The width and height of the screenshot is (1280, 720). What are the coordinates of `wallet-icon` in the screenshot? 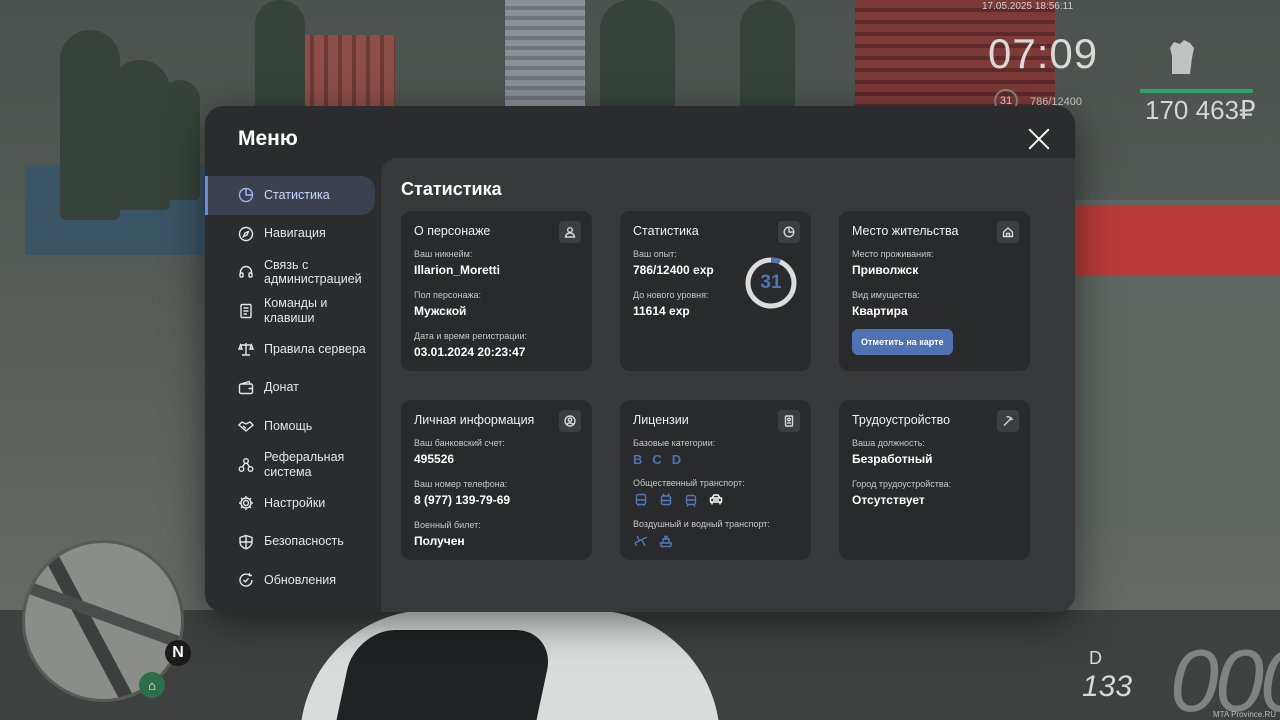 It's located at (246, 388).